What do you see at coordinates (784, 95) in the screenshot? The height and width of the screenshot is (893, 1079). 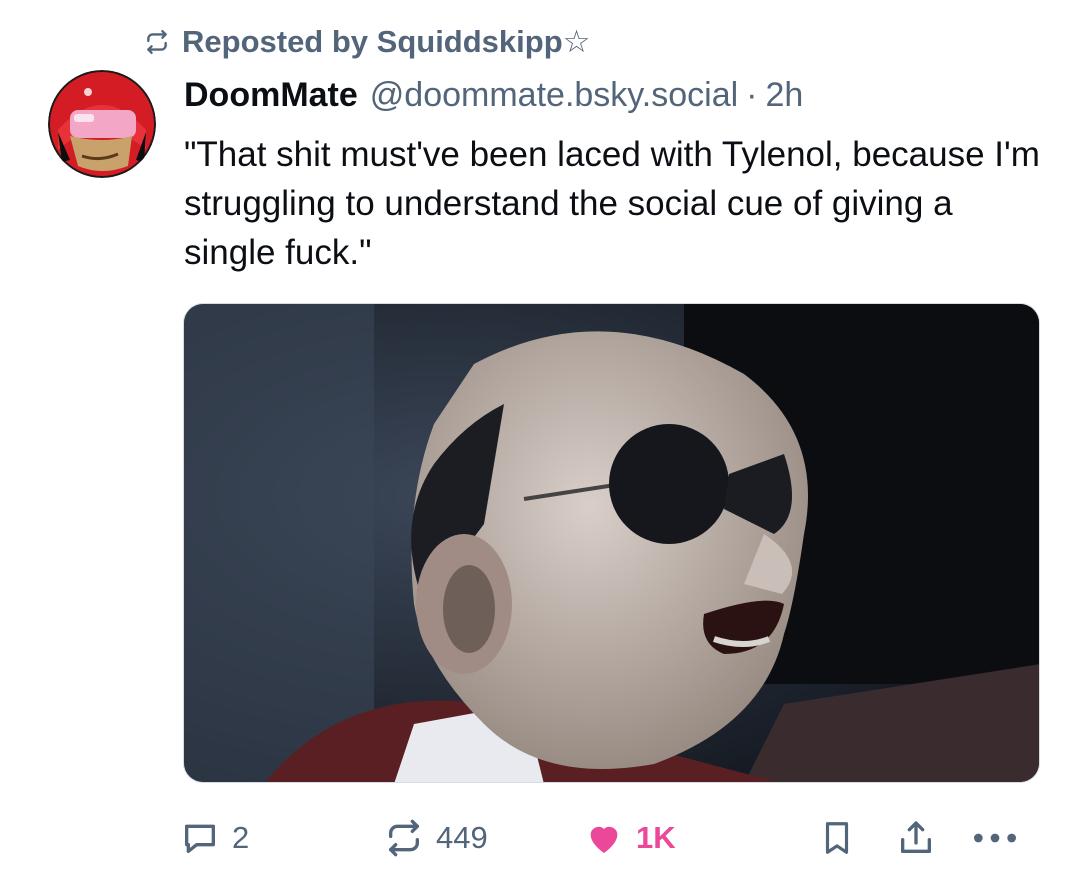 I see `post-timestamp: 2h` at bounding box center [784, 95].